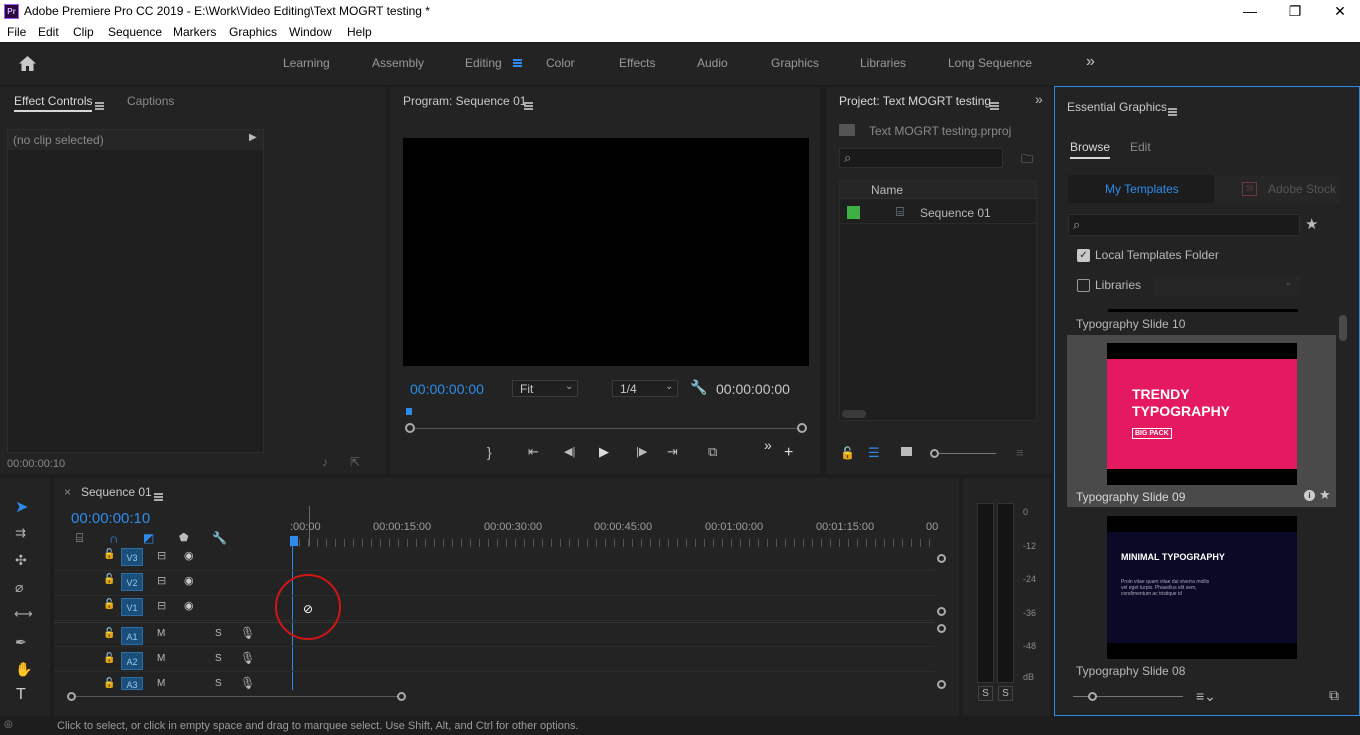  I want to click on libraries-checkbox, so click(1083, 285).